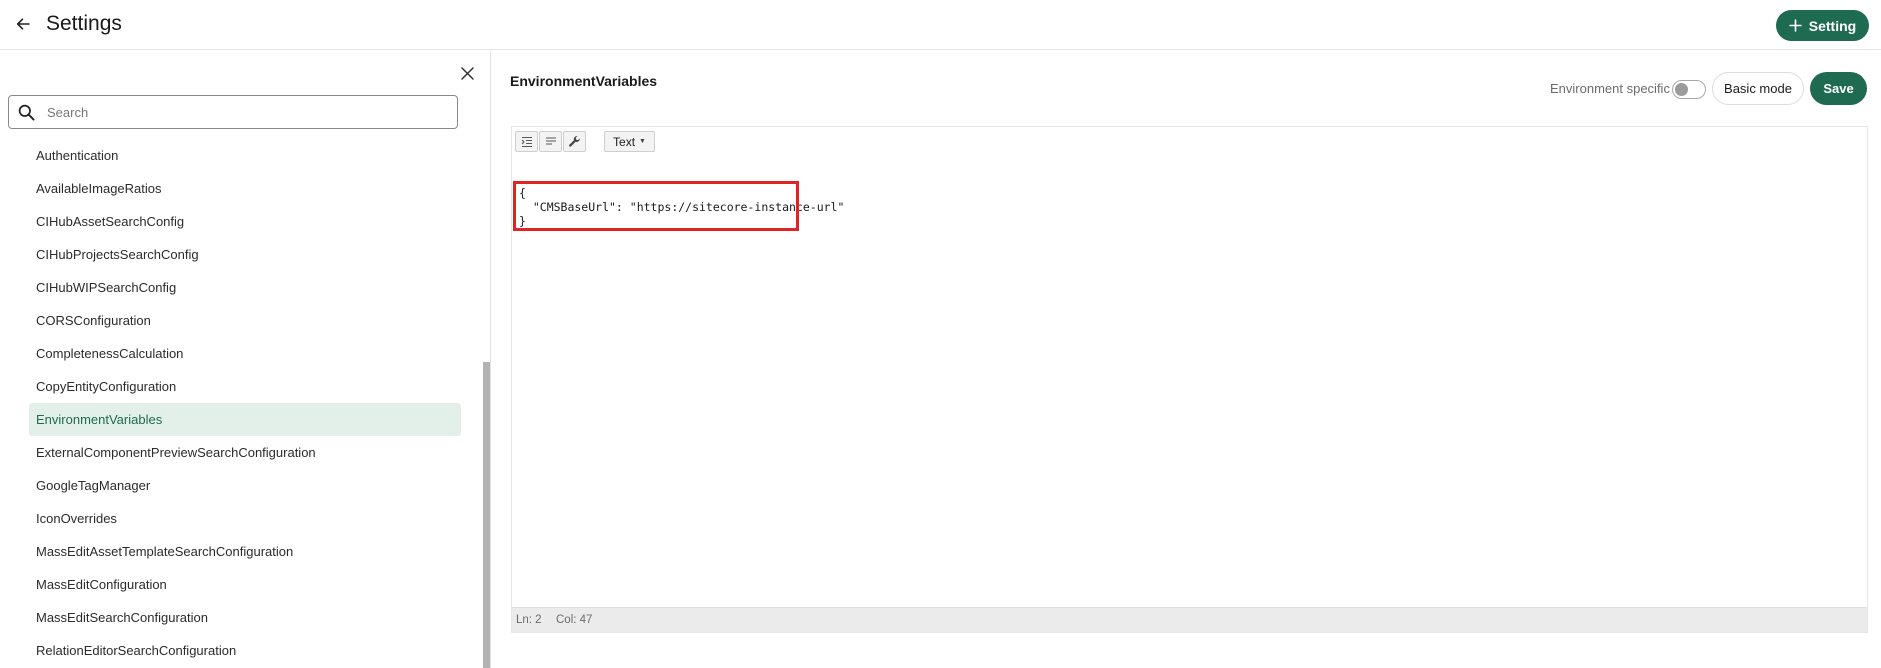 The image size is (1881, 668). What do you see at coordinates (245, 287) in the screenshot?
I see `sidebar-item-cihub-wip-search-config: CIHubWIPSearchConfig` at bounding box center [245, 287].